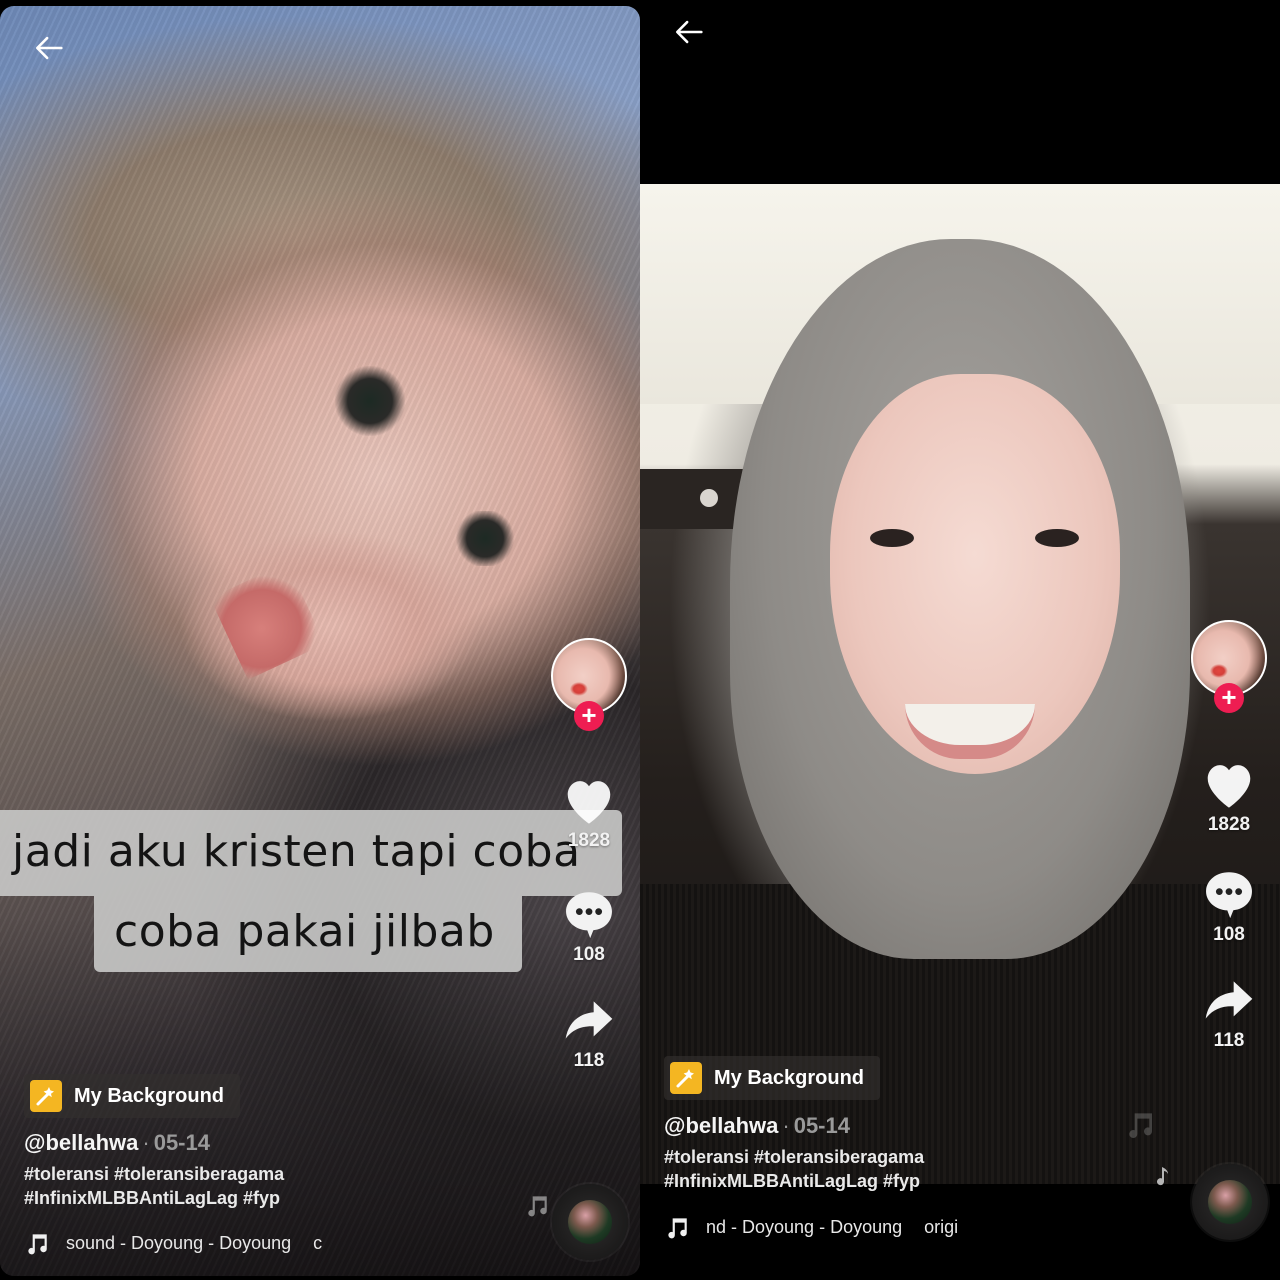 This screenshot has height=1280, width=1280. I want to click on caption-overlay-line-1: jadi aku kristen tapi coba, so click(311, 853).